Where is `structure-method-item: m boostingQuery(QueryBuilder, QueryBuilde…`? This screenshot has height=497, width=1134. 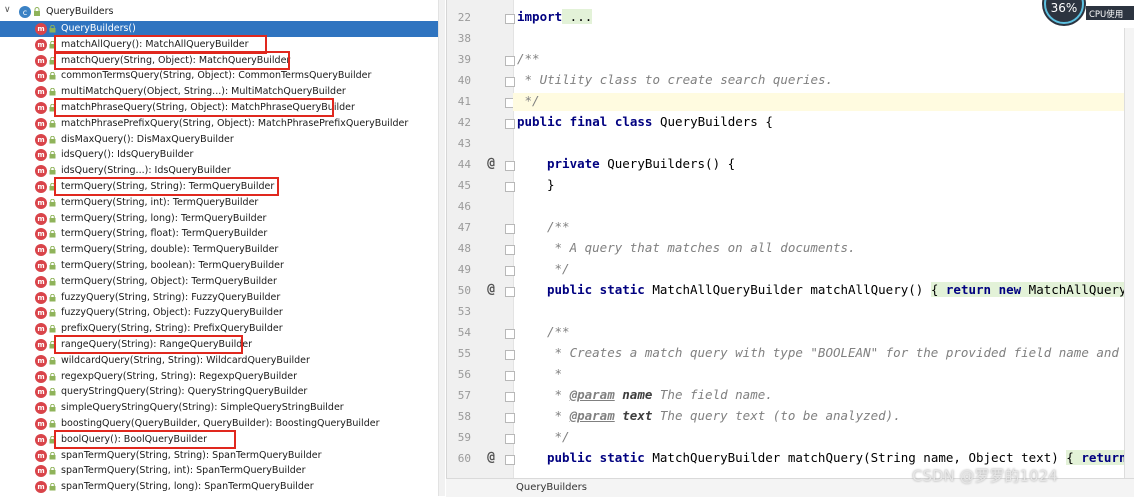
structure-method-item: m boostingQuery(QueryBuilder, QueryBuilde… is located at coordinates (222, 424).